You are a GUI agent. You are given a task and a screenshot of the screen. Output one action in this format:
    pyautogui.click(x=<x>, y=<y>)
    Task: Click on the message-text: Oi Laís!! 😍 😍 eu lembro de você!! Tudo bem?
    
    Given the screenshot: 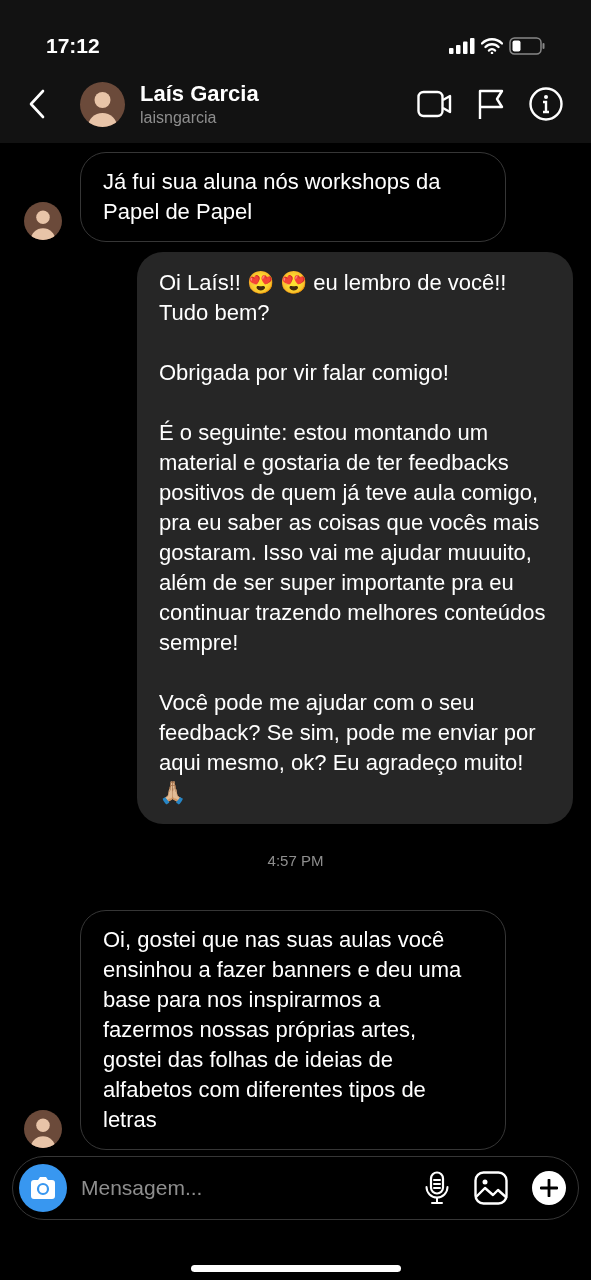 What is the action you would take?
    pyautogui.click(x=333, y=297)
    